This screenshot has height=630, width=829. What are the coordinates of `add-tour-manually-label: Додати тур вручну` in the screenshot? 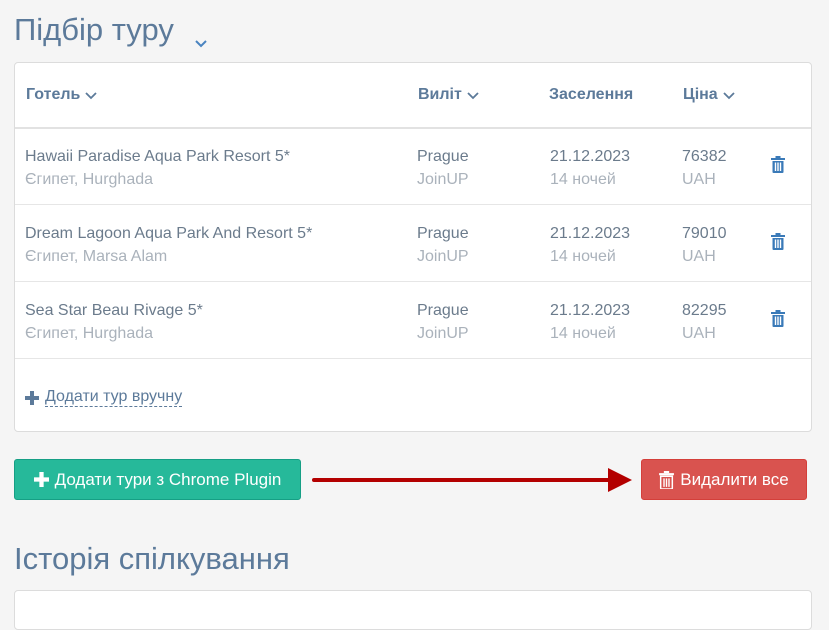 It's located at (114, 397).